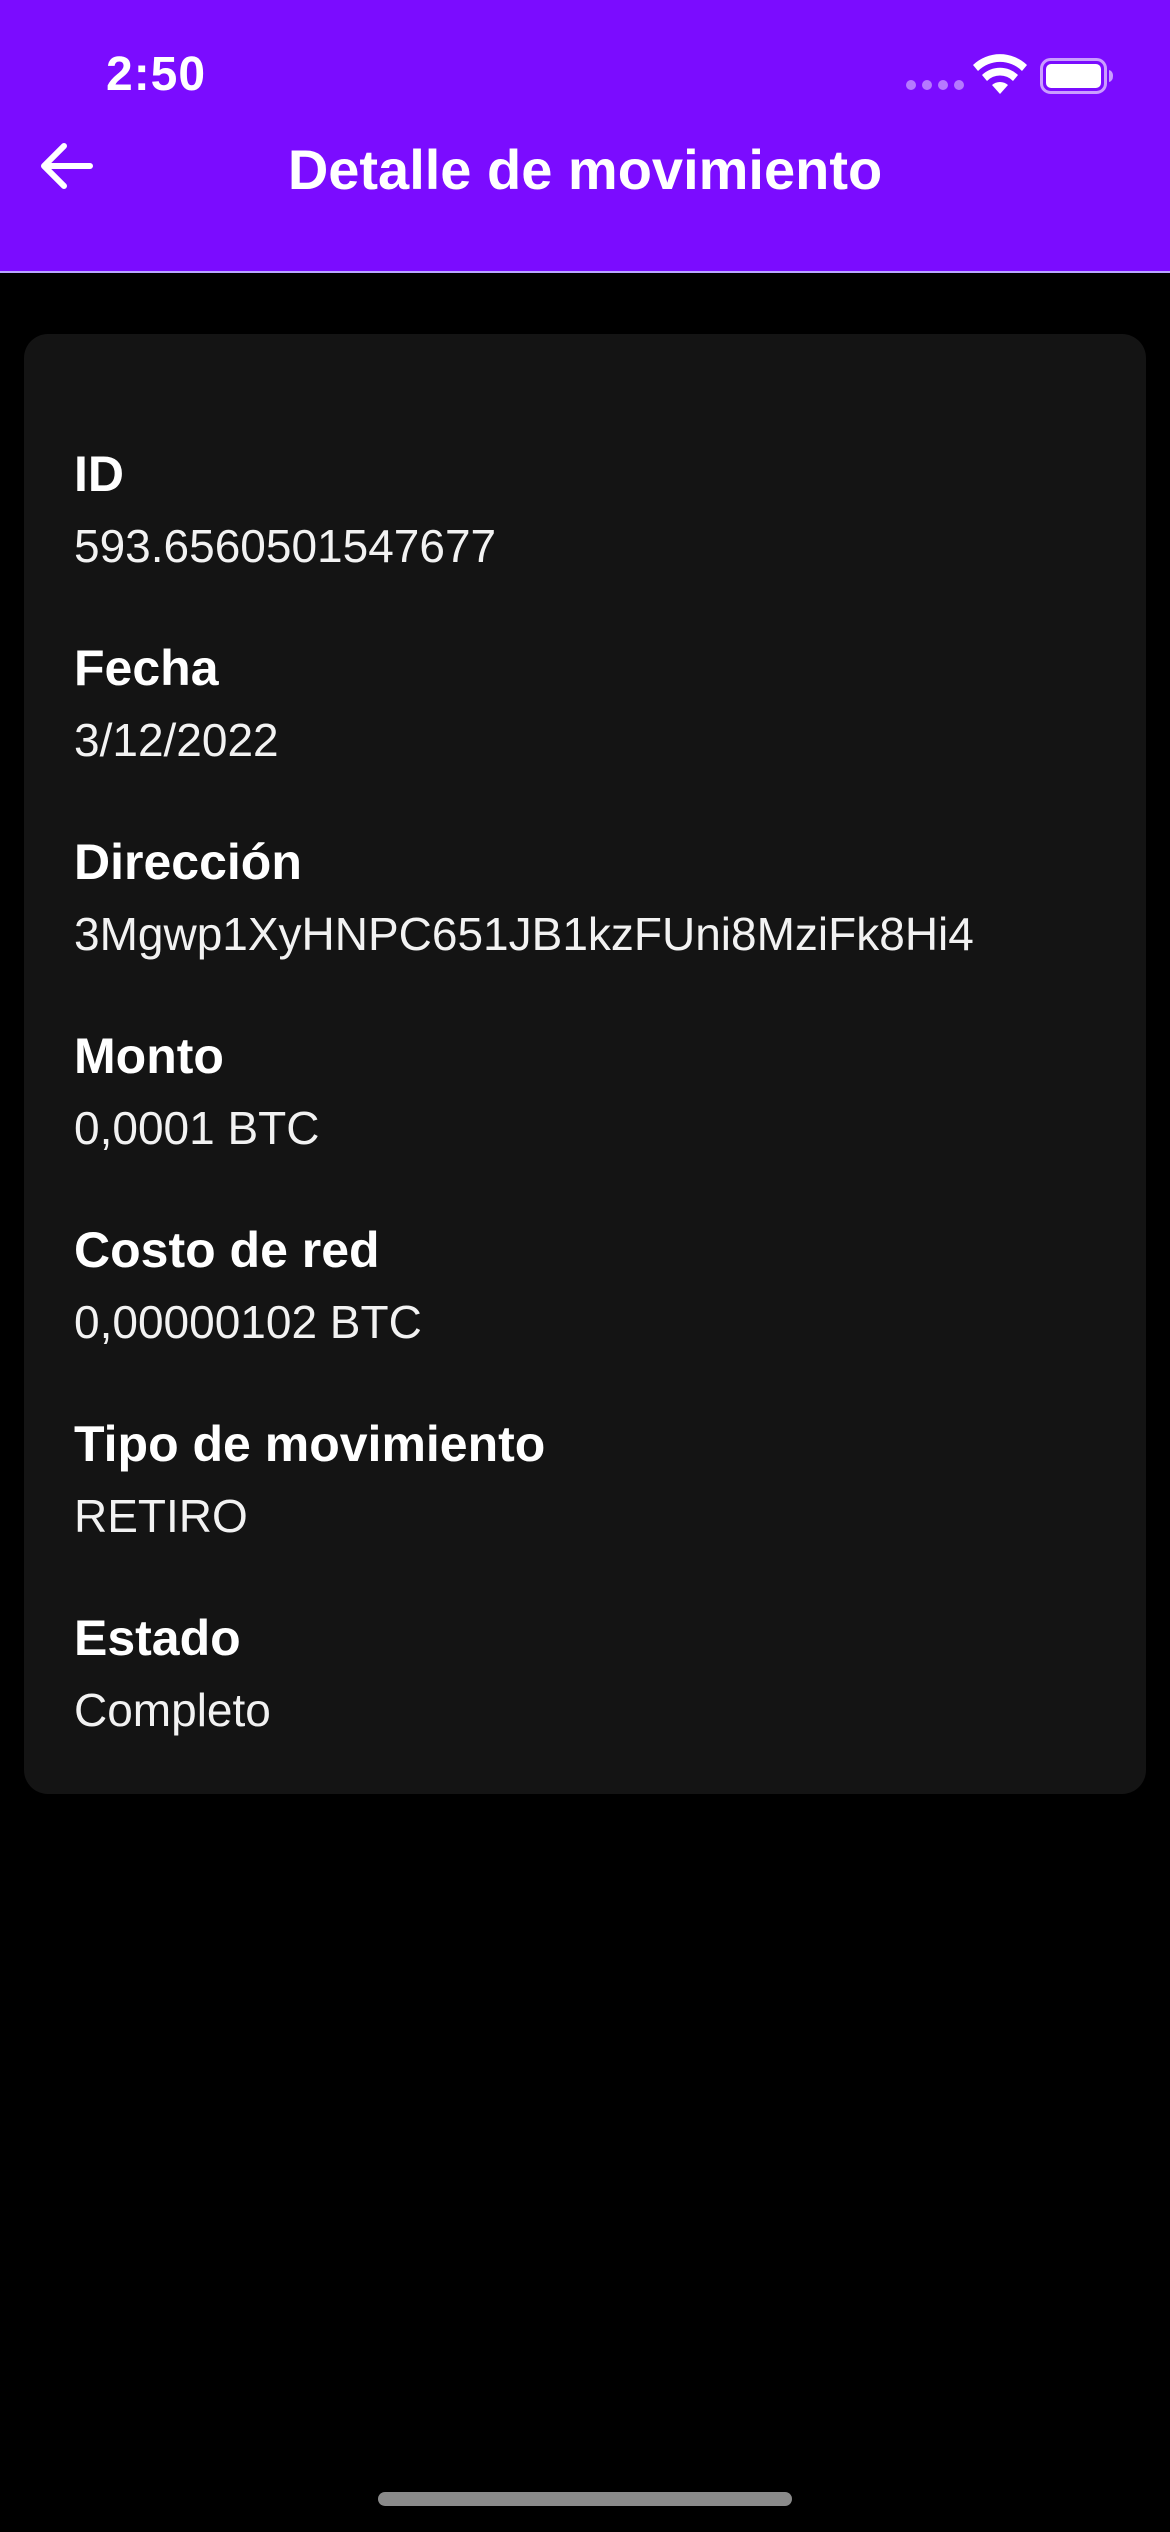 The width and height of the screenshot is (1170, 2532). What do you see at coordinates (188, 862) in the screenshot?
I see `detail-label: Dirección` at bounding box center [188, 862].